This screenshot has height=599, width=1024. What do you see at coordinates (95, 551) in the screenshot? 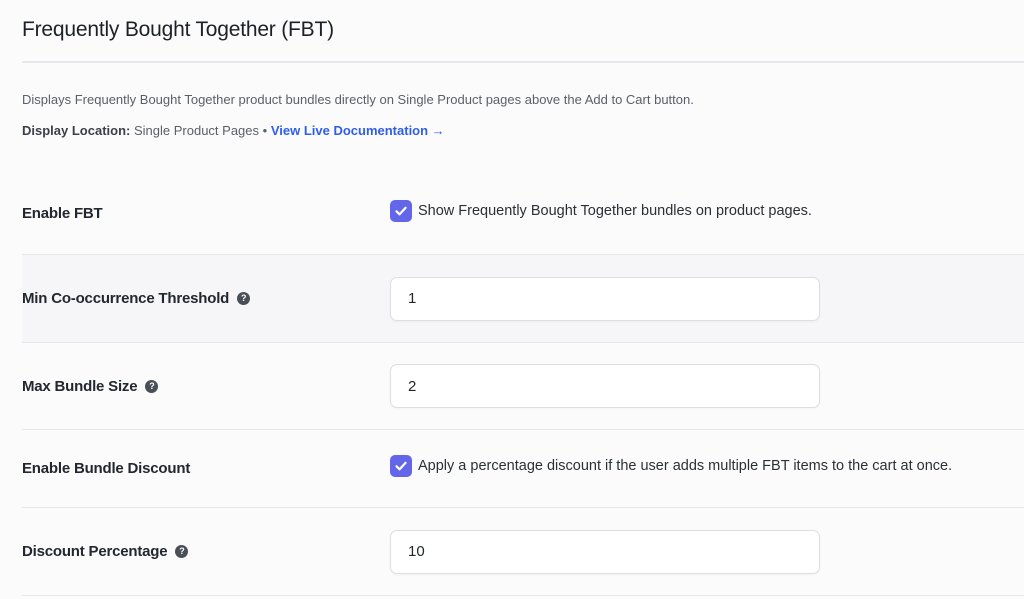
I see `discount-percentage-label-text: Discount Percentage` at bounding box center [95, 551].